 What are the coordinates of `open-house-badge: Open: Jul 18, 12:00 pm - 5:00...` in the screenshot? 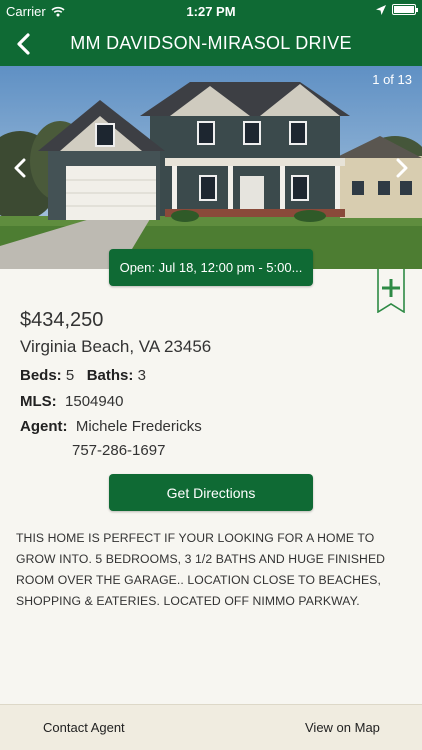 It's located at (211, 267).